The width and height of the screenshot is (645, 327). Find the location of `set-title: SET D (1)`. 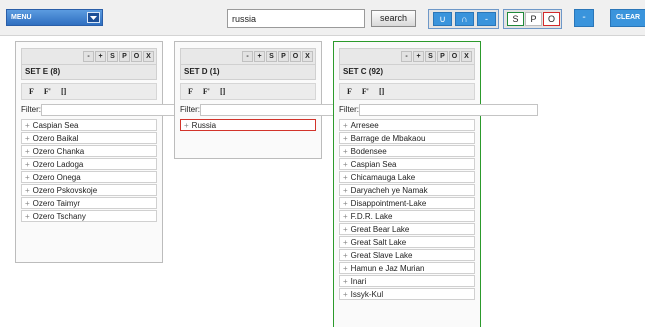

set-title: SET D (1) is located at coordinates (248, 72).